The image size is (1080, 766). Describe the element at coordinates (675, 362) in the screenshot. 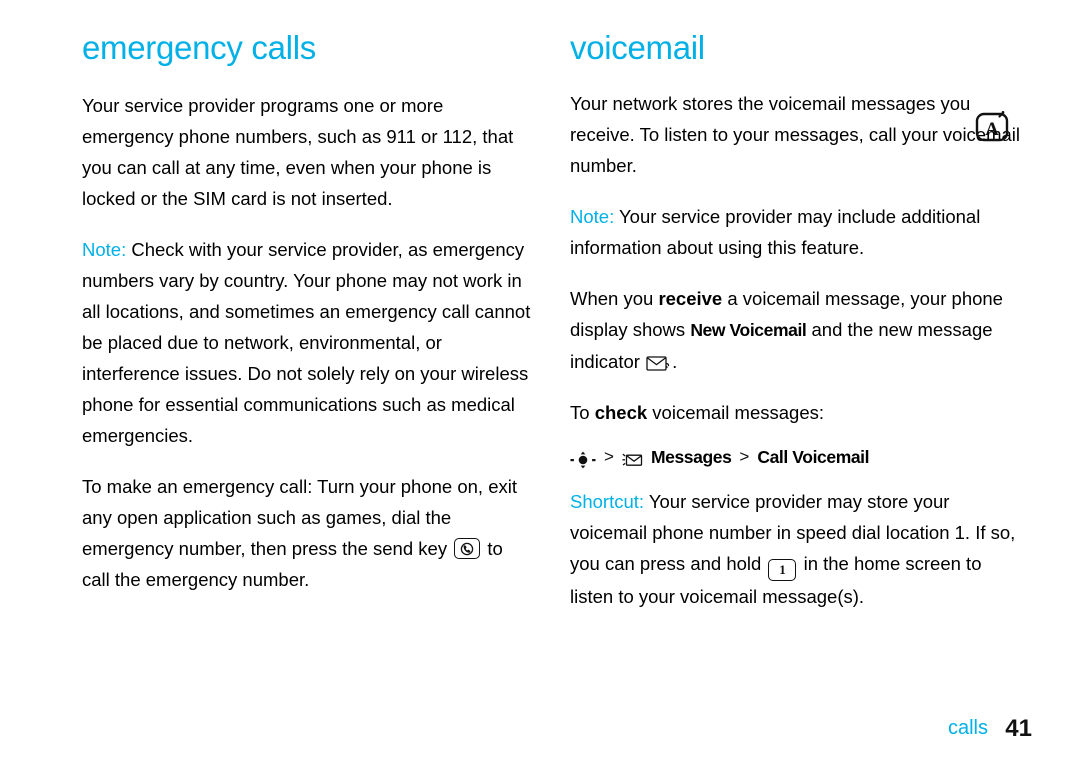

I see `segment-4: .` at that location.